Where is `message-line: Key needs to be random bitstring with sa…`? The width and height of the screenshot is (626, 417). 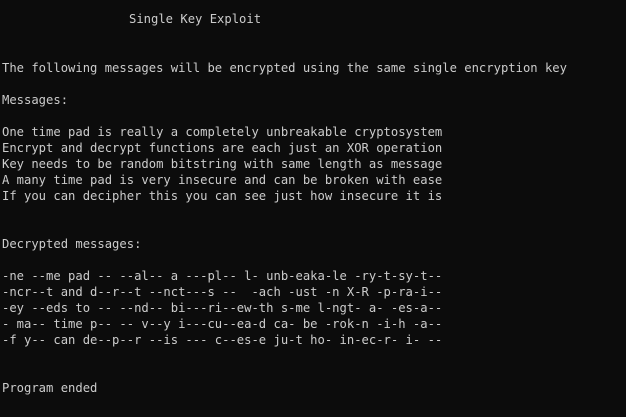 message-line: Key needs to be random bitstring with sa… is located at coordinates (222, 164).